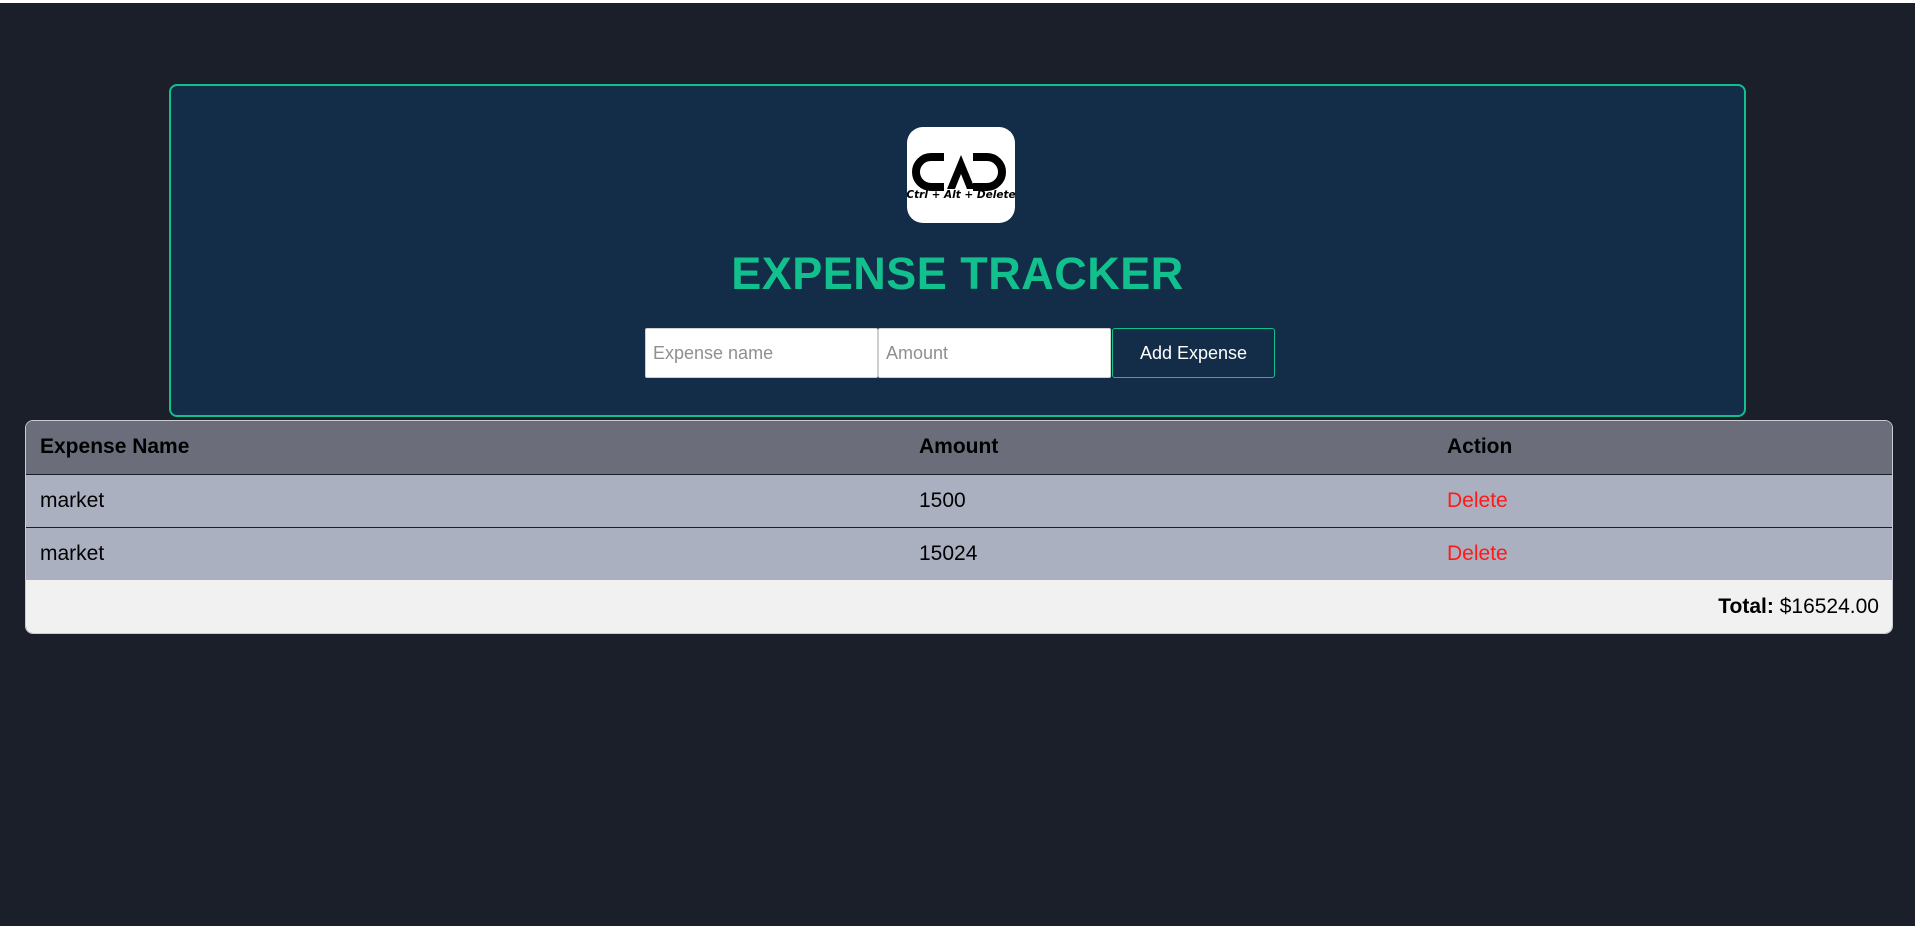  I want to click on table-row: market 1500 Delete, so click(959, 500).